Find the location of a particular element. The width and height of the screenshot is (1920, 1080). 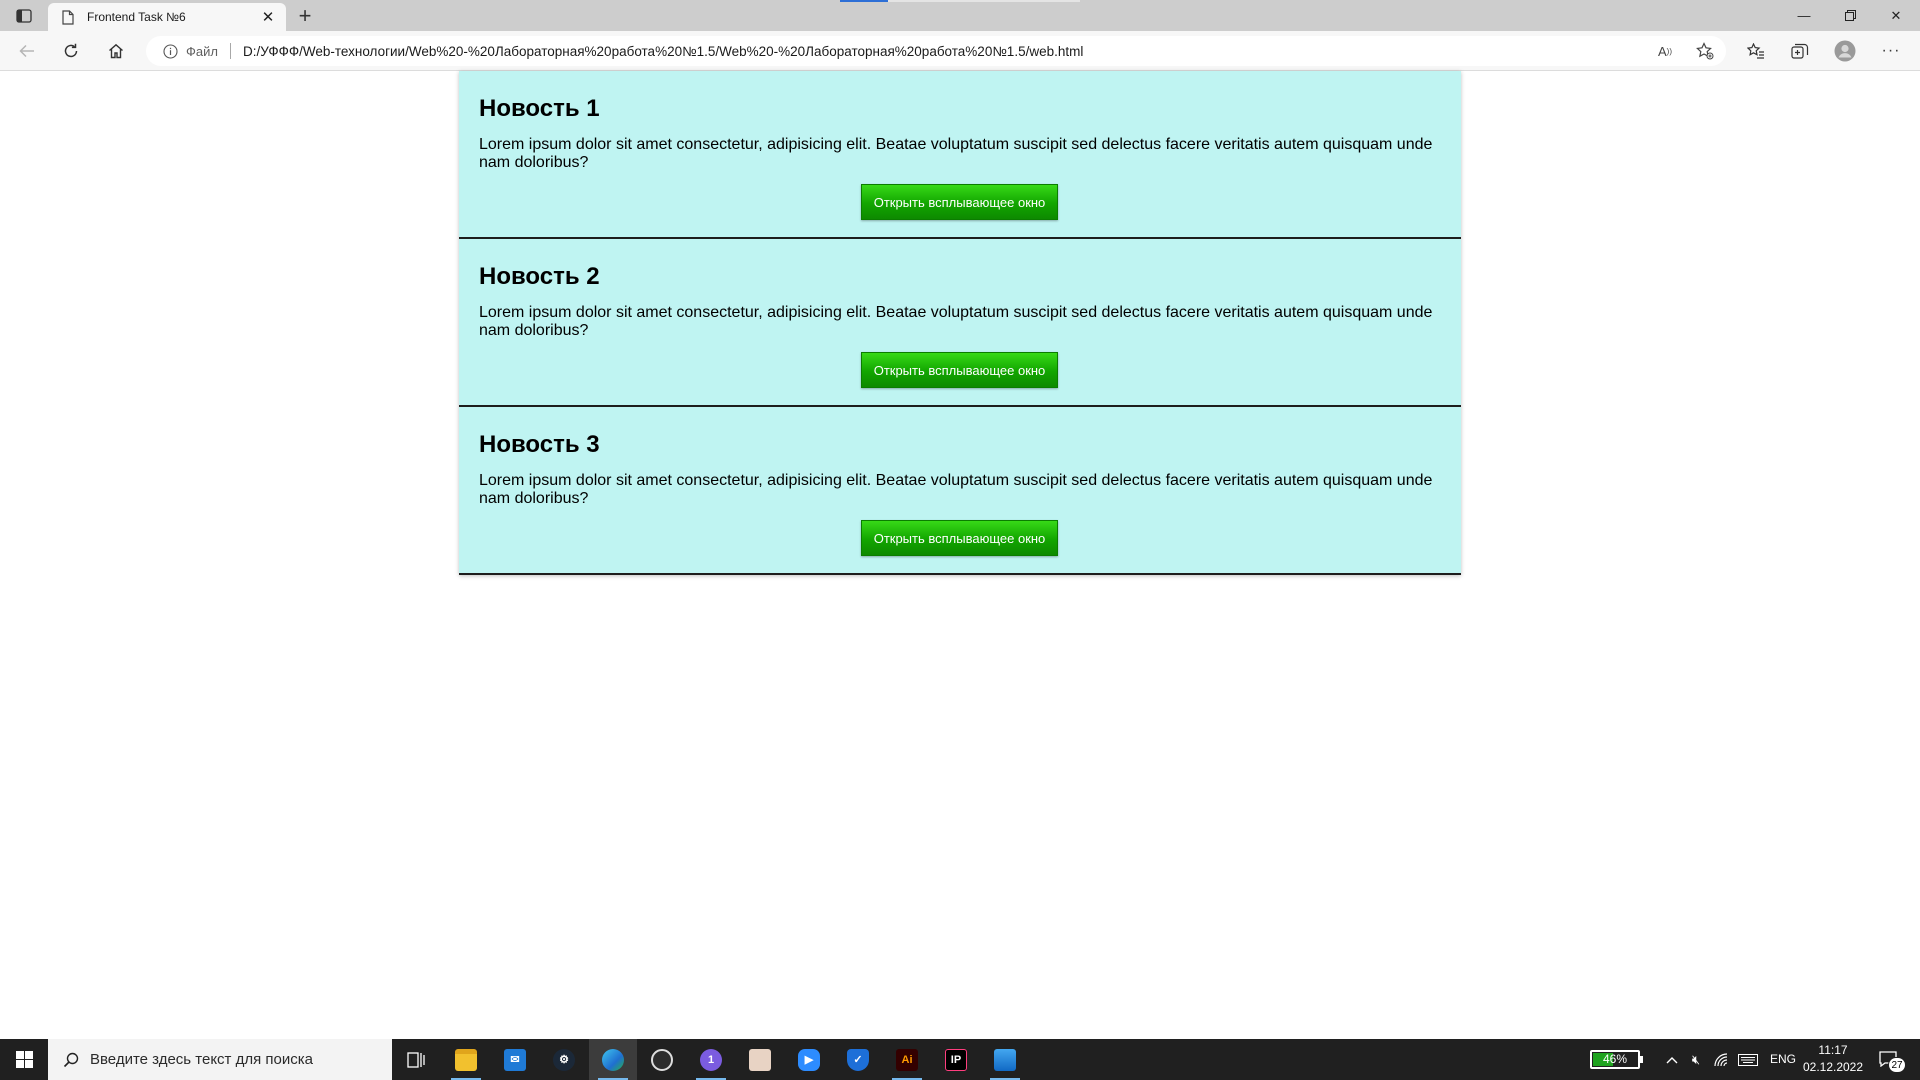

game-icon is located at coordinates (760, 1059).